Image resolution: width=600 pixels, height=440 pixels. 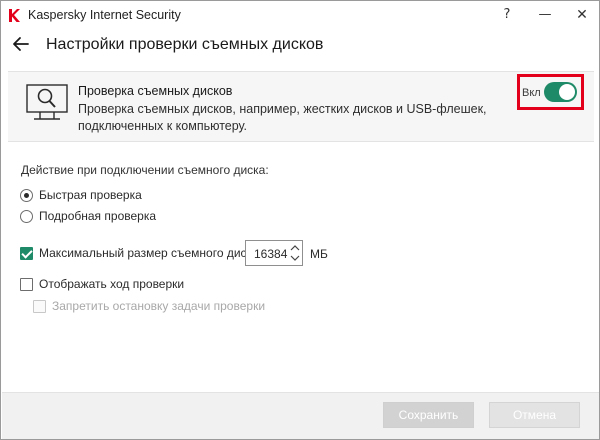 I want to click on prevent-stop-option: Запретить остановку задачи проверки, so click(x=153, y=307).